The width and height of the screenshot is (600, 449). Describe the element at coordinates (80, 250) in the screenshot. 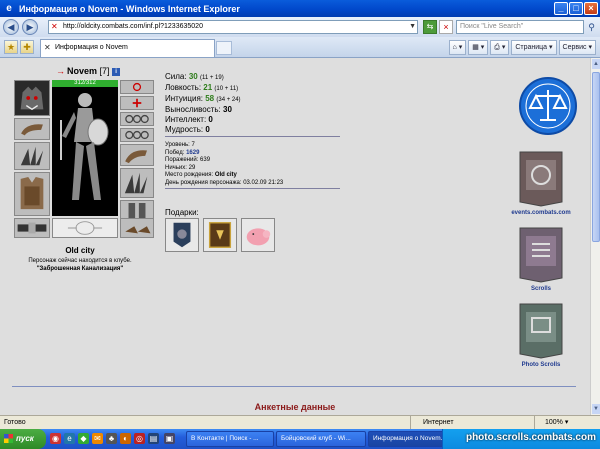

I see `city-name: Old city` at that location.